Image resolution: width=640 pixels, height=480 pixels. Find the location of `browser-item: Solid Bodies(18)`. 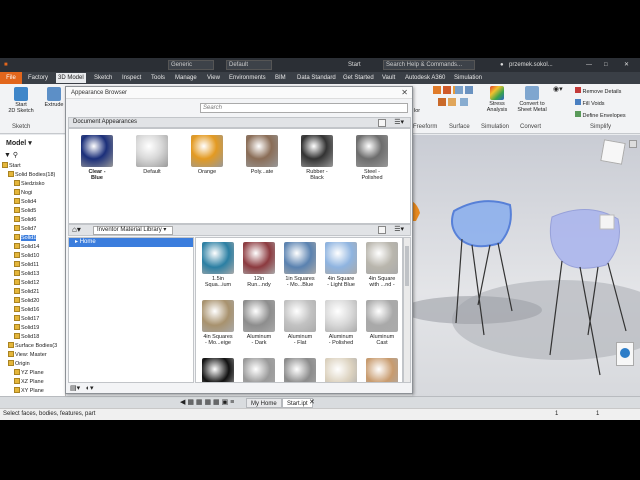

browser-item: Solid Bodies(18) is located at coordinates (31, 175).